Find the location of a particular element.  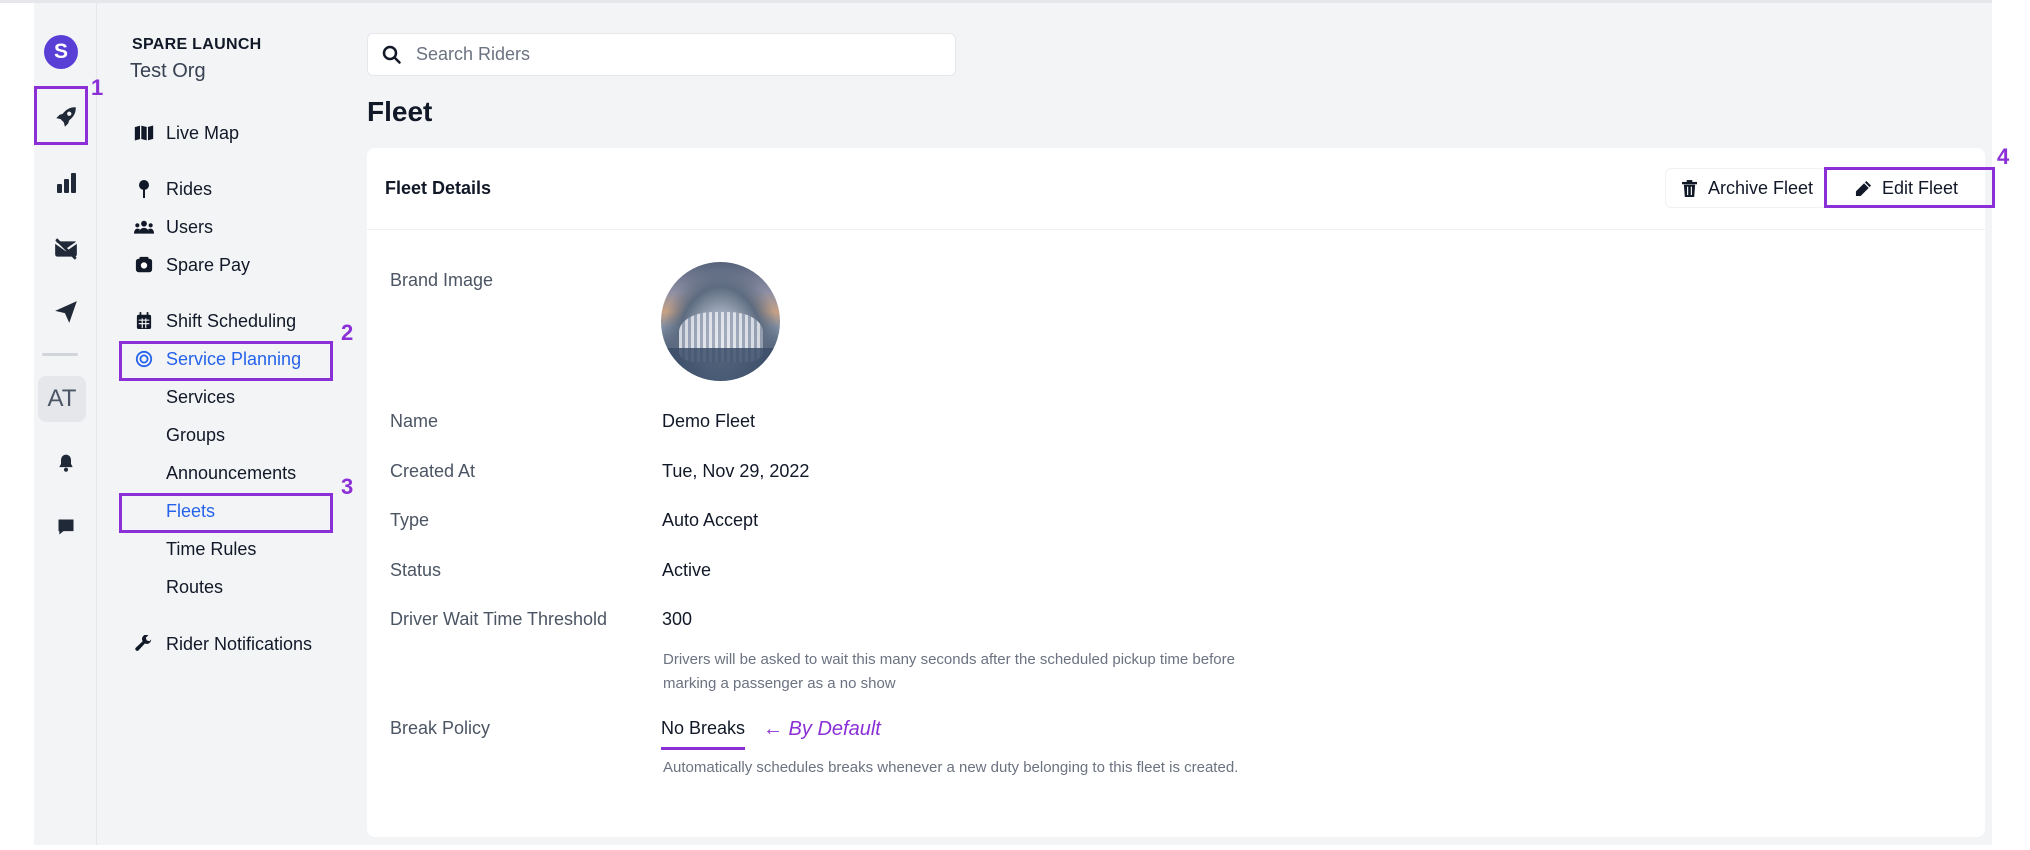

map-icon is located at coordinates (144, 133).